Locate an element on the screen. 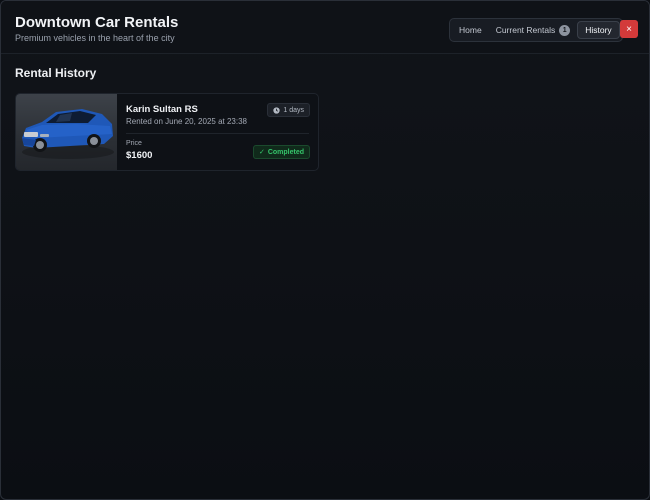 The height and width of the screenshot is (500, 650). divider is located at coordinates (217, 133).